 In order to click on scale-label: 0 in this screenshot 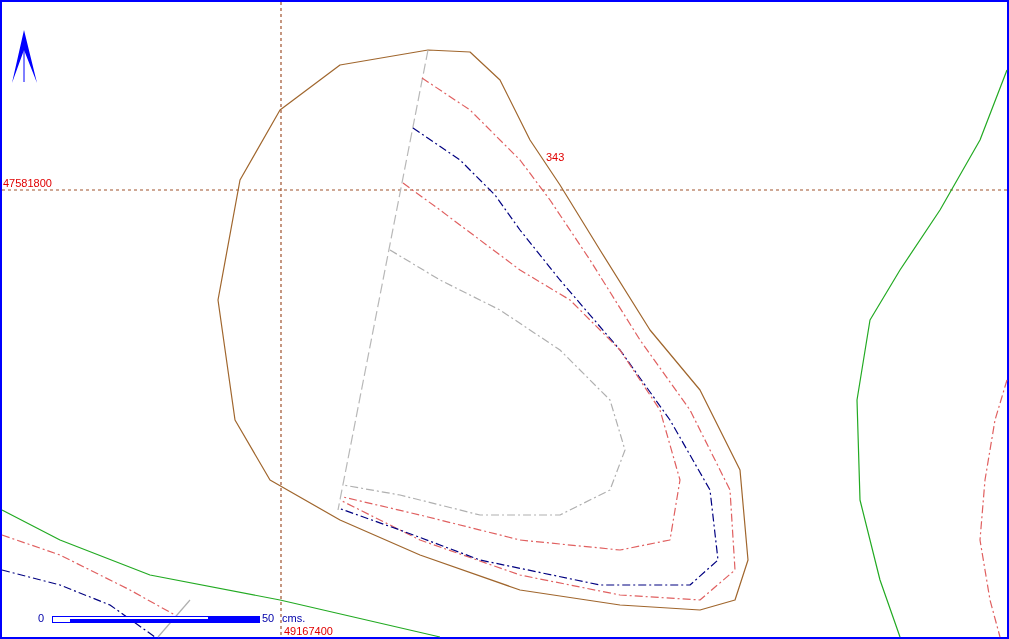, I will do `click(41, 618)`.